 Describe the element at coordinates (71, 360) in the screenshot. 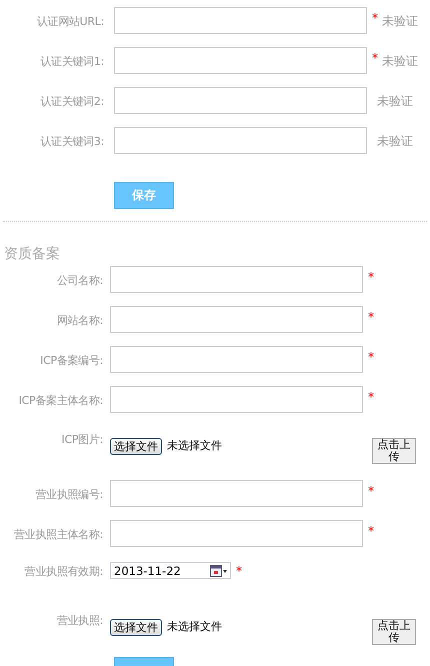

I see `field-label: ICP备案编号:` at that location.